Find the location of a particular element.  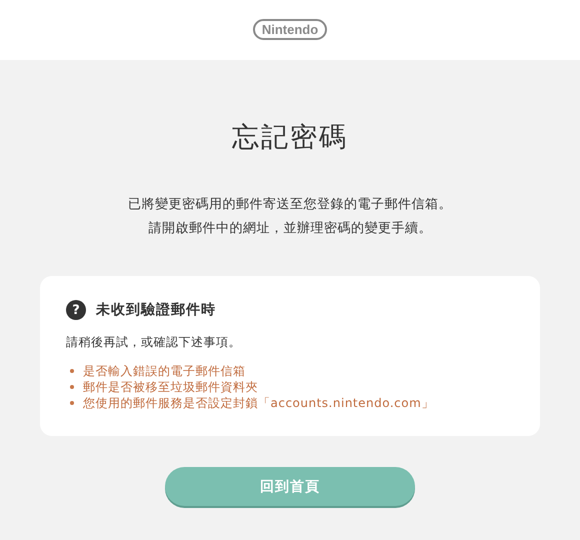

checklist-item: 郵件是否被移至垃圾郵件資料夾 is located at coordinates (170, 387).